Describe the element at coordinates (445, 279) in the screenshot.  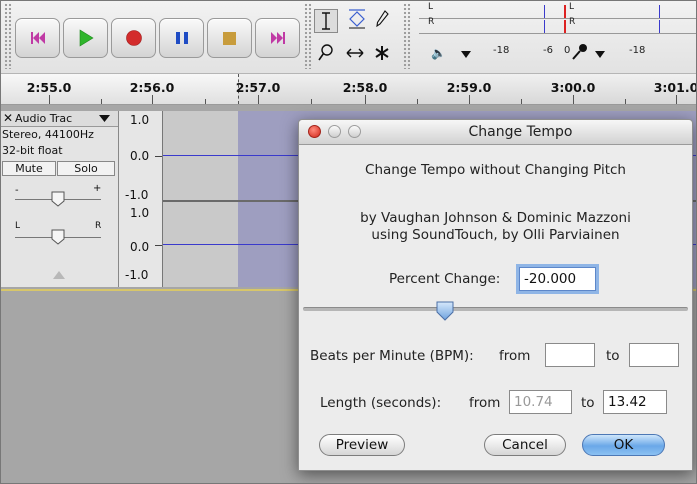
I see `percent-change-label: Percent Change:` at that location.